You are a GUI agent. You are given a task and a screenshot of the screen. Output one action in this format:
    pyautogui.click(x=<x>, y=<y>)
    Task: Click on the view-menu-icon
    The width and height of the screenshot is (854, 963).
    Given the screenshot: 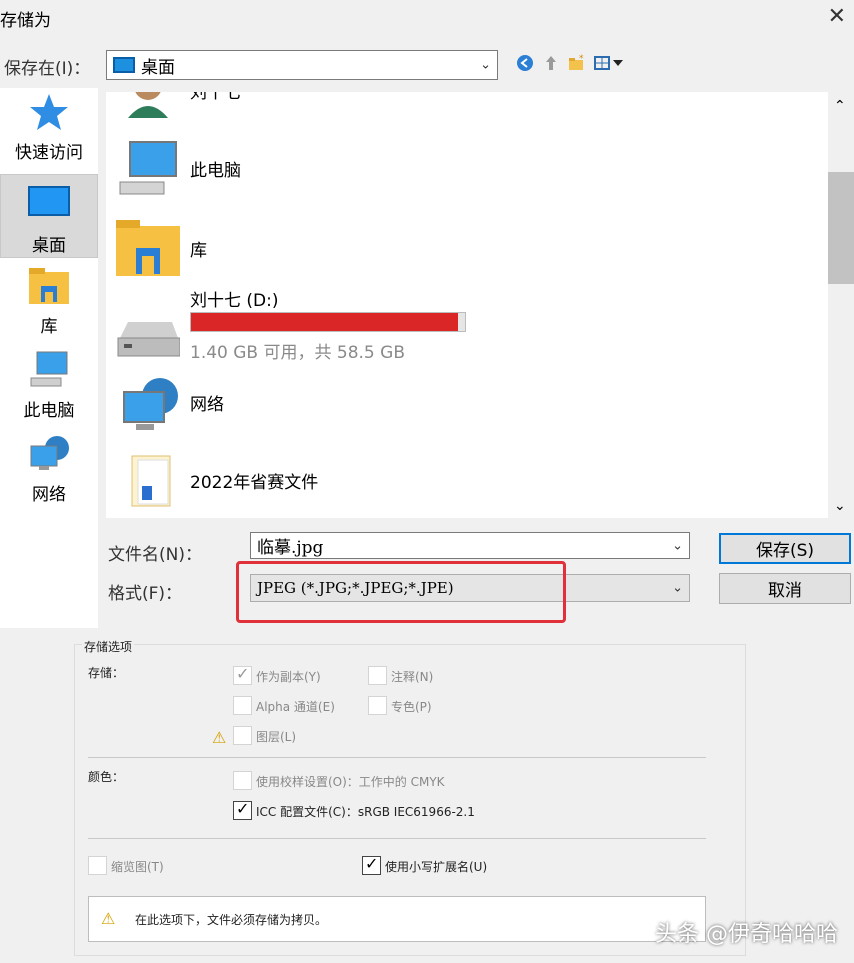 What is the action you would take?
    pyautogui.click(x=609, y=63)
    